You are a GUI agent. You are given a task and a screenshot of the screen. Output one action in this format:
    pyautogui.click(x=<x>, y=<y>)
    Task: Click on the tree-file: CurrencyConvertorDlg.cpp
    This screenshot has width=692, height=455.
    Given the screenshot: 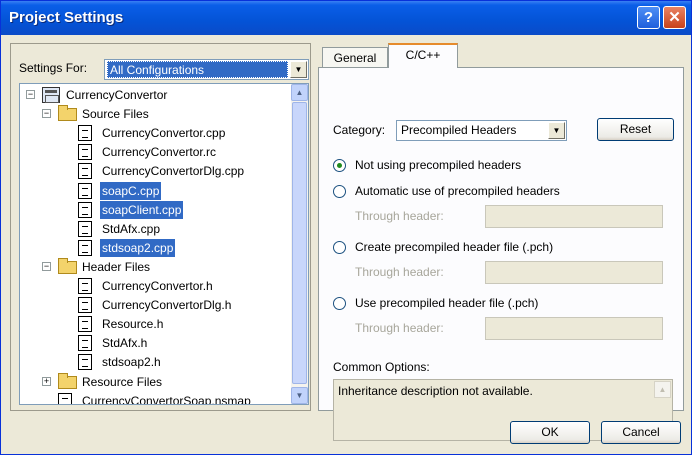 What is the action you would take?
    pyautogui.click(x=155, y=171)
    